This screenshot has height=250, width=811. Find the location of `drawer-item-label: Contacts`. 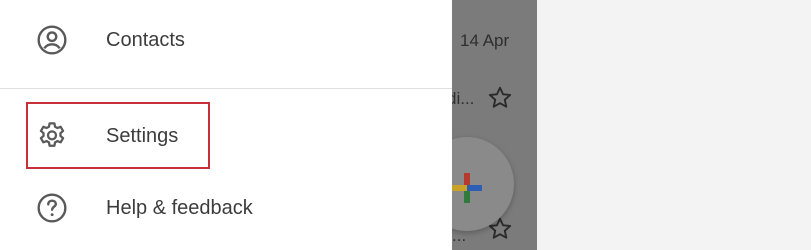

drawer-item-label: Contacts is located at coordinates (145, 39).